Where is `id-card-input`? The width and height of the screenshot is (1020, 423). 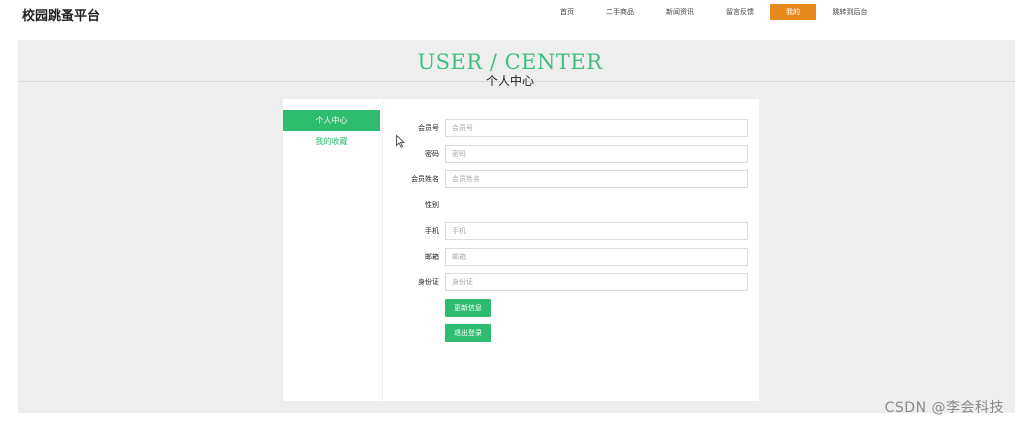 id-card-input is located at coordinates (596, 282).